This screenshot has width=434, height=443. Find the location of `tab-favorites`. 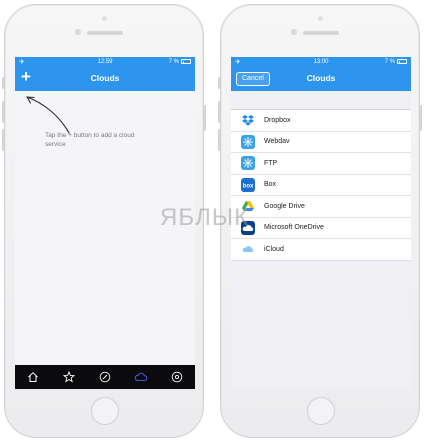

tab-favorites is located at coordinates (69, 377).